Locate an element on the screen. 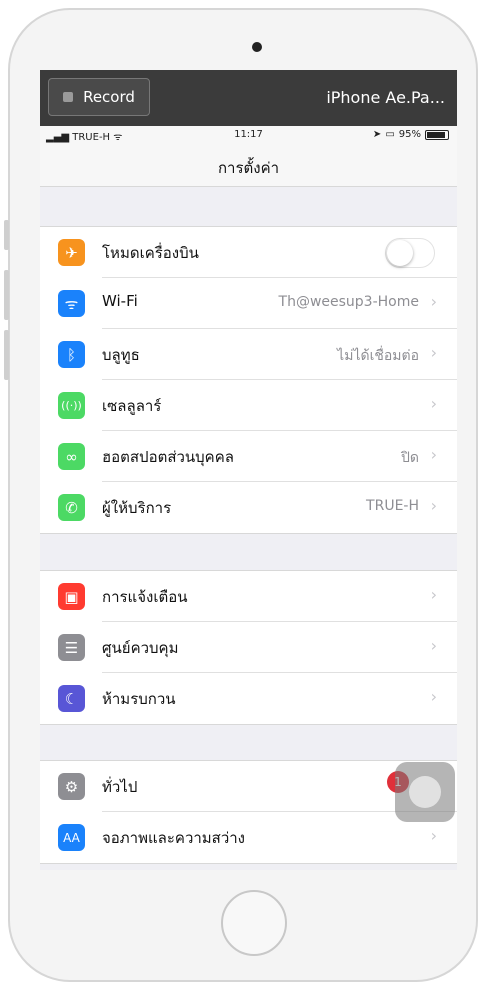 The image size is (486, 986). row-label: บลูทูธ is located at coordinates (121, 355).